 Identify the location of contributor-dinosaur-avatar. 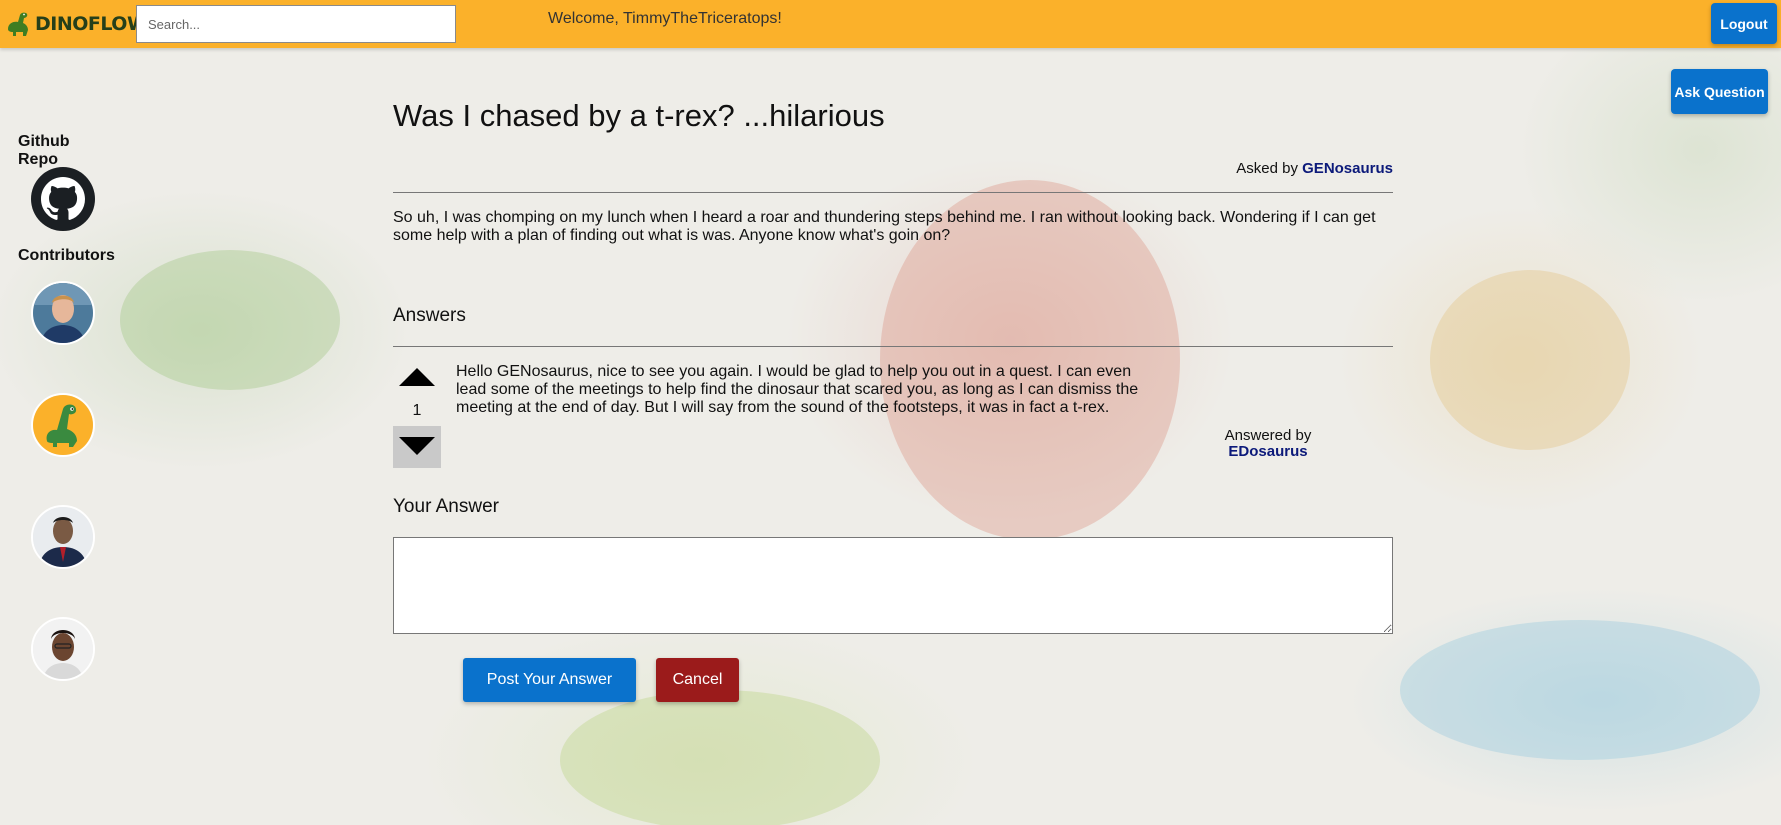
(63, 425).